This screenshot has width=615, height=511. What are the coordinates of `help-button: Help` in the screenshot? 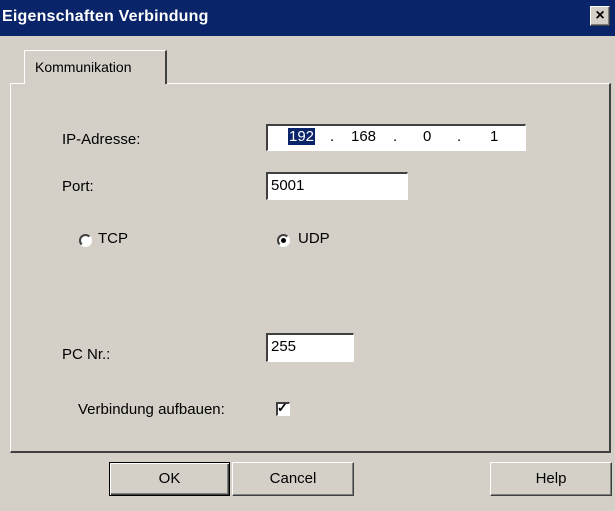 It's located at (551, 479).